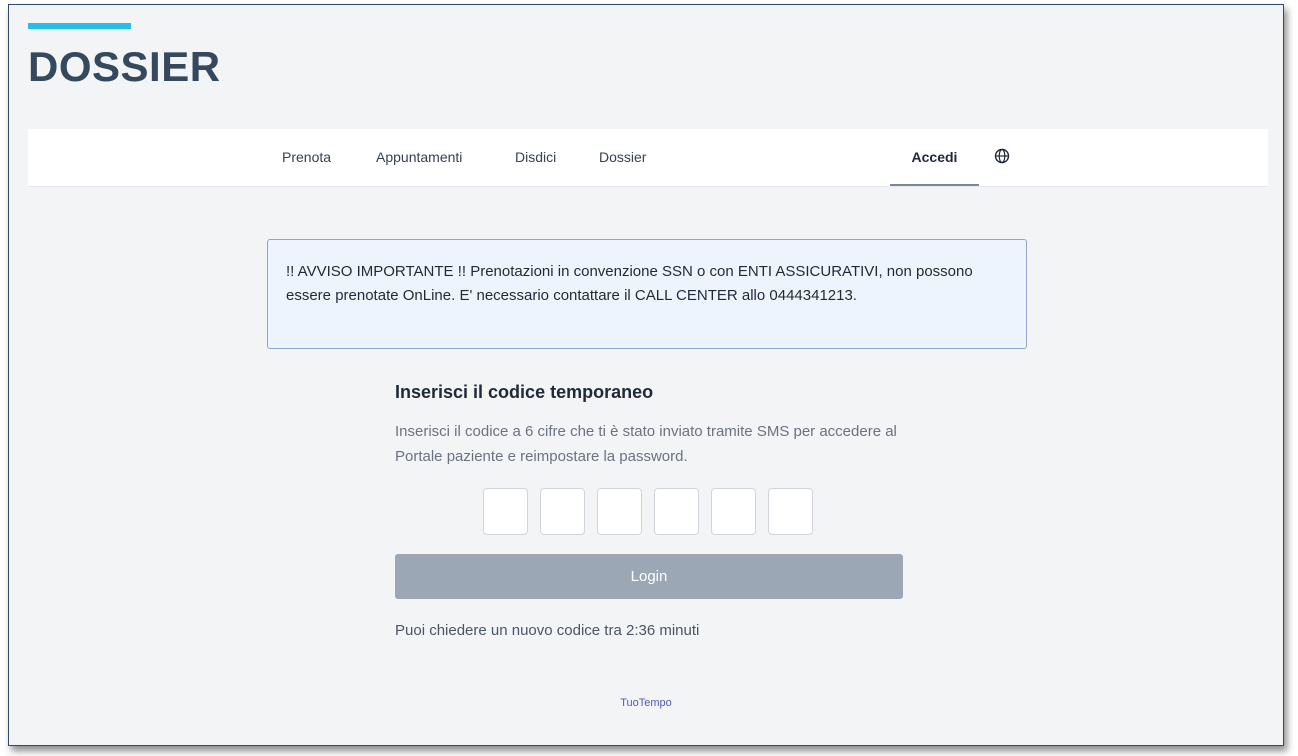 This screenshot has width=1298, height=756. Describe the element at coordinates (1002, 156) in the screenshot. I see `globe-icon` at that location.